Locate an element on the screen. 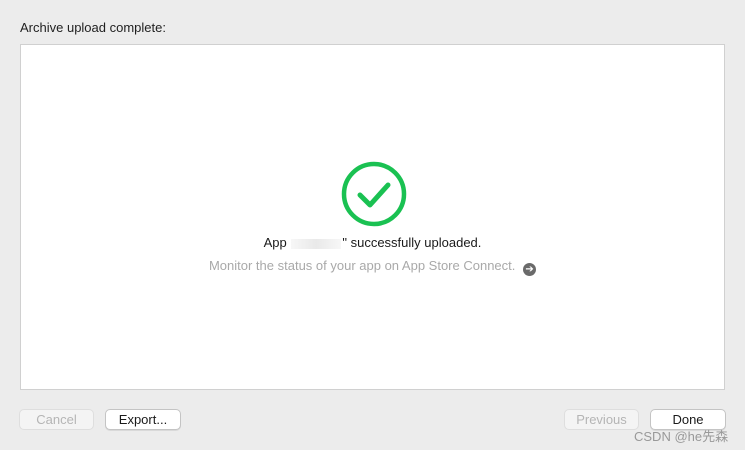 Image resolution: width=745 pixels, height=450 pixels. upload-status-message: App " successfully uploaded. is located at coordinates (372, 242).